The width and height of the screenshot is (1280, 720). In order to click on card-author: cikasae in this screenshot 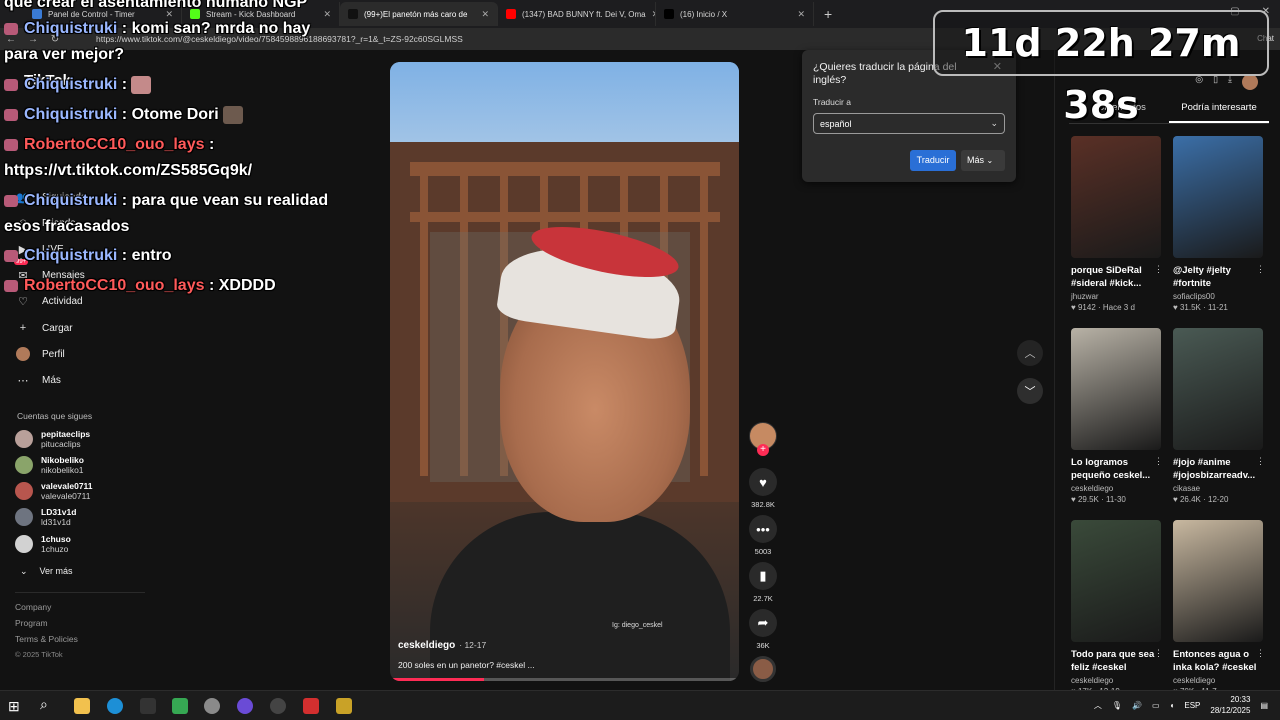, I will do `click(1219, 488)`.